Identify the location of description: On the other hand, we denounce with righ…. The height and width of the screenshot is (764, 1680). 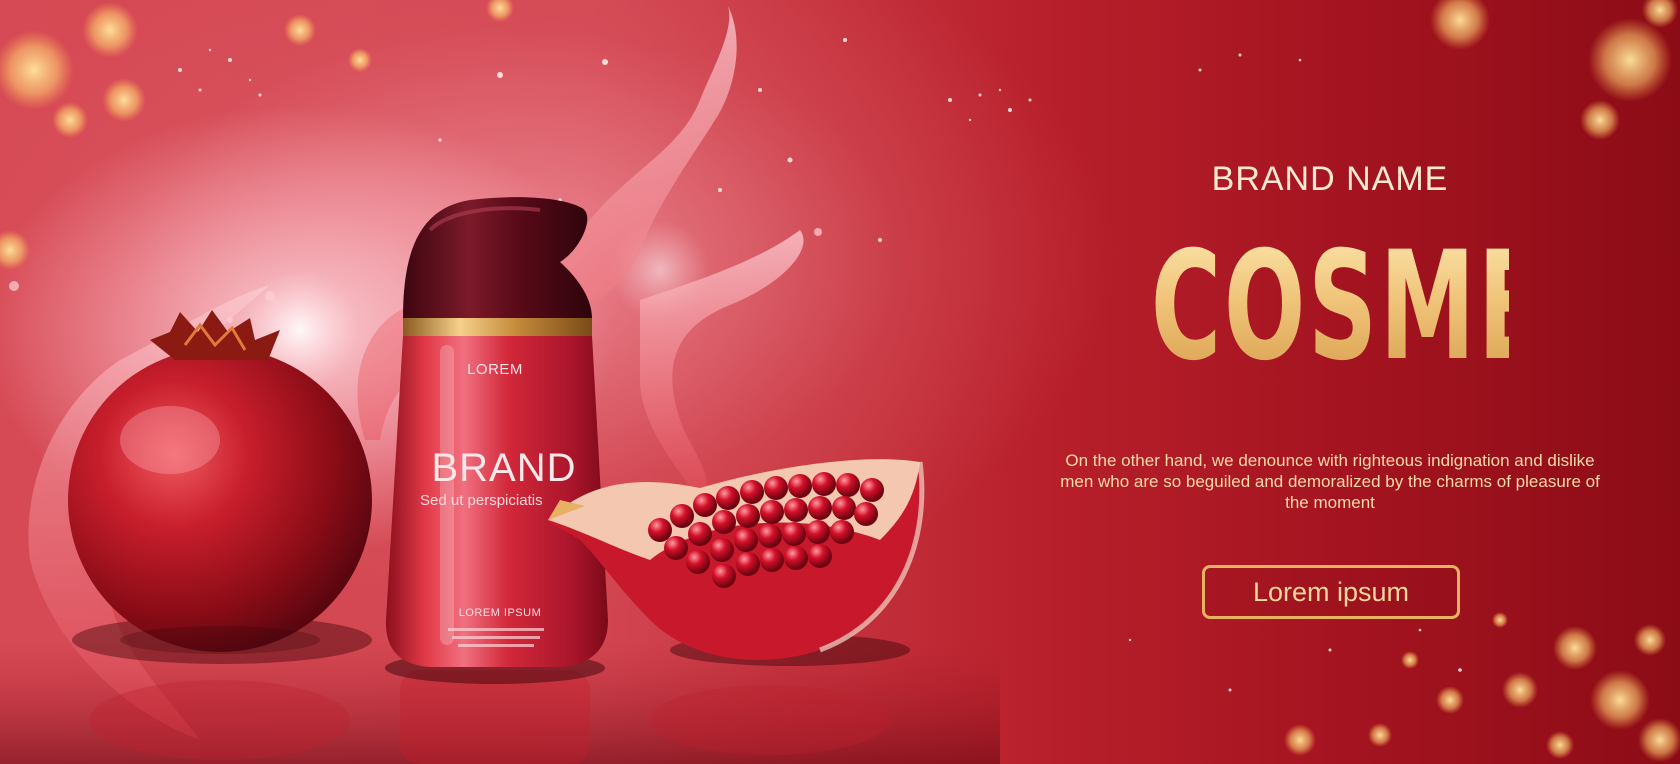
(1330, 481).